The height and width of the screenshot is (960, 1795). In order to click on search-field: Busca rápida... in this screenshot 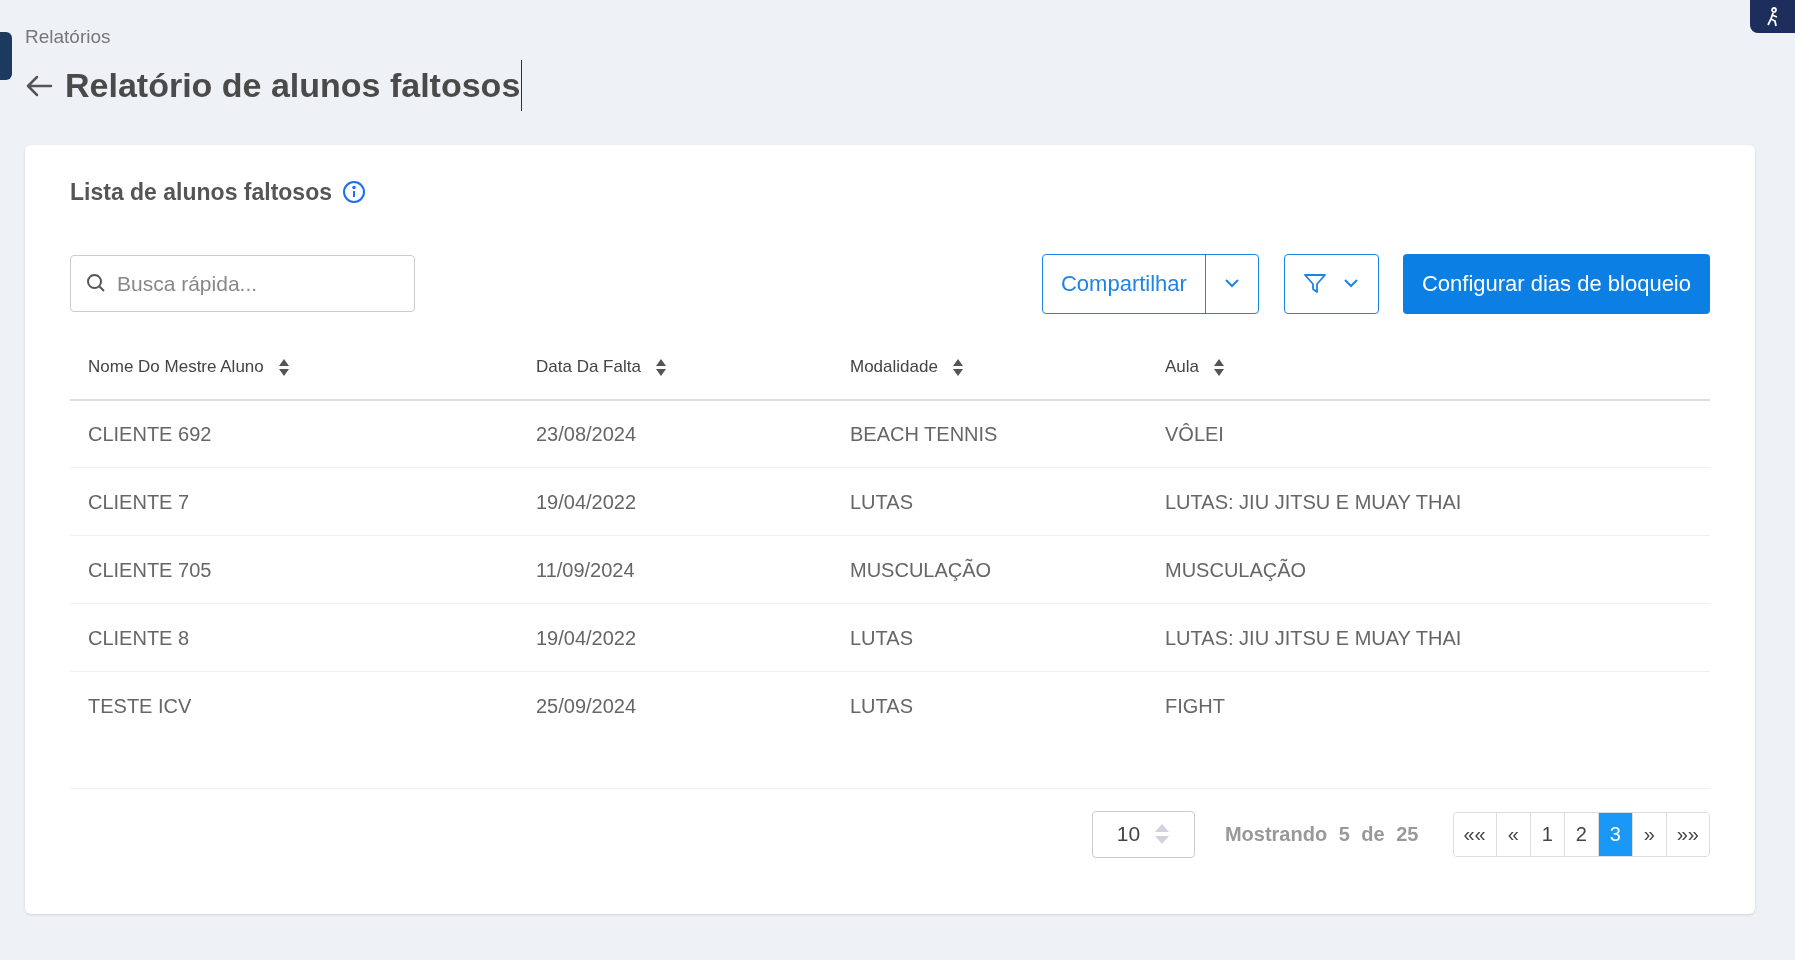, I will do `click(242, 283)`.